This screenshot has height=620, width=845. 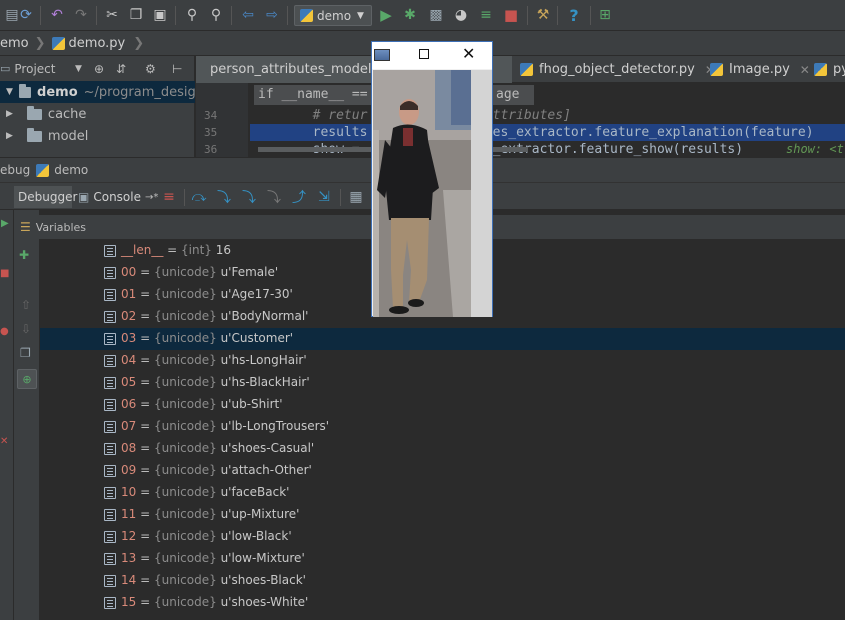 What do you see at coordinates (324, 197) in the screenshot?
I see `run-to-cursor-icon: ⇲` at bounding box center [324, 197].